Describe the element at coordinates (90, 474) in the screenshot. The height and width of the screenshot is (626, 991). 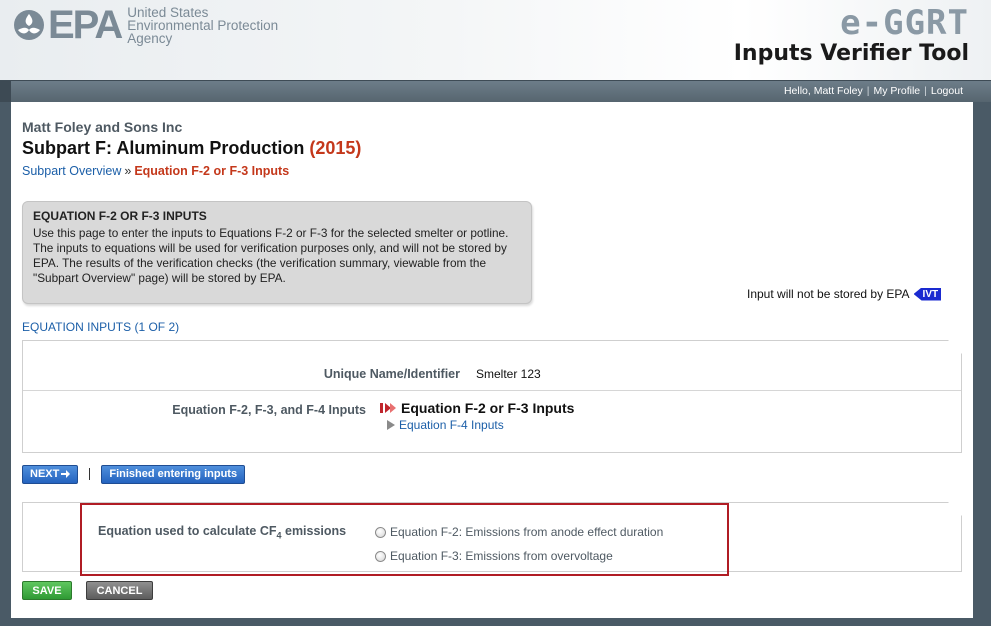
I see `button-separator` at that location.